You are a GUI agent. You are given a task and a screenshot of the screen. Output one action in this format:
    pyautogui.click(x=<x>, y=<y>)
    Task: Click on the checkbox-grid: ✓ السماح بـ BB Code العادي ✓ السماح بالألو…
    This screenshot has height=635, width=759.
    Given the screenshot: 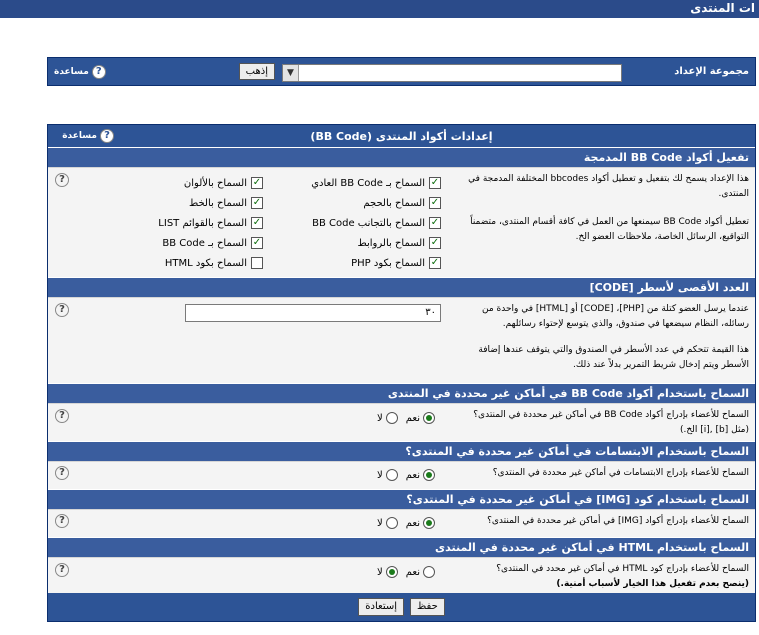 What is the action you would take?
    pyautogui.click(x=263, y=222)
    